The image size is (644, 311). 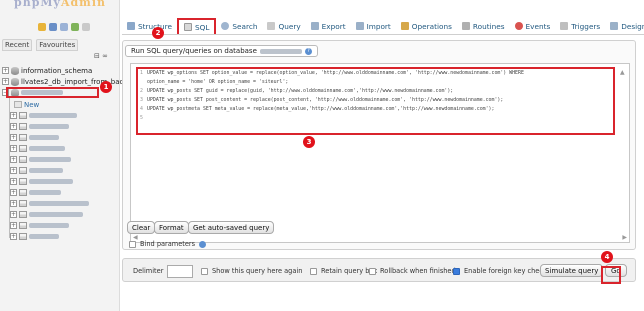 What do you see at coordinates (15, 81) in the screenshot?
I see `database-icon` at bounding box center [15, 81].